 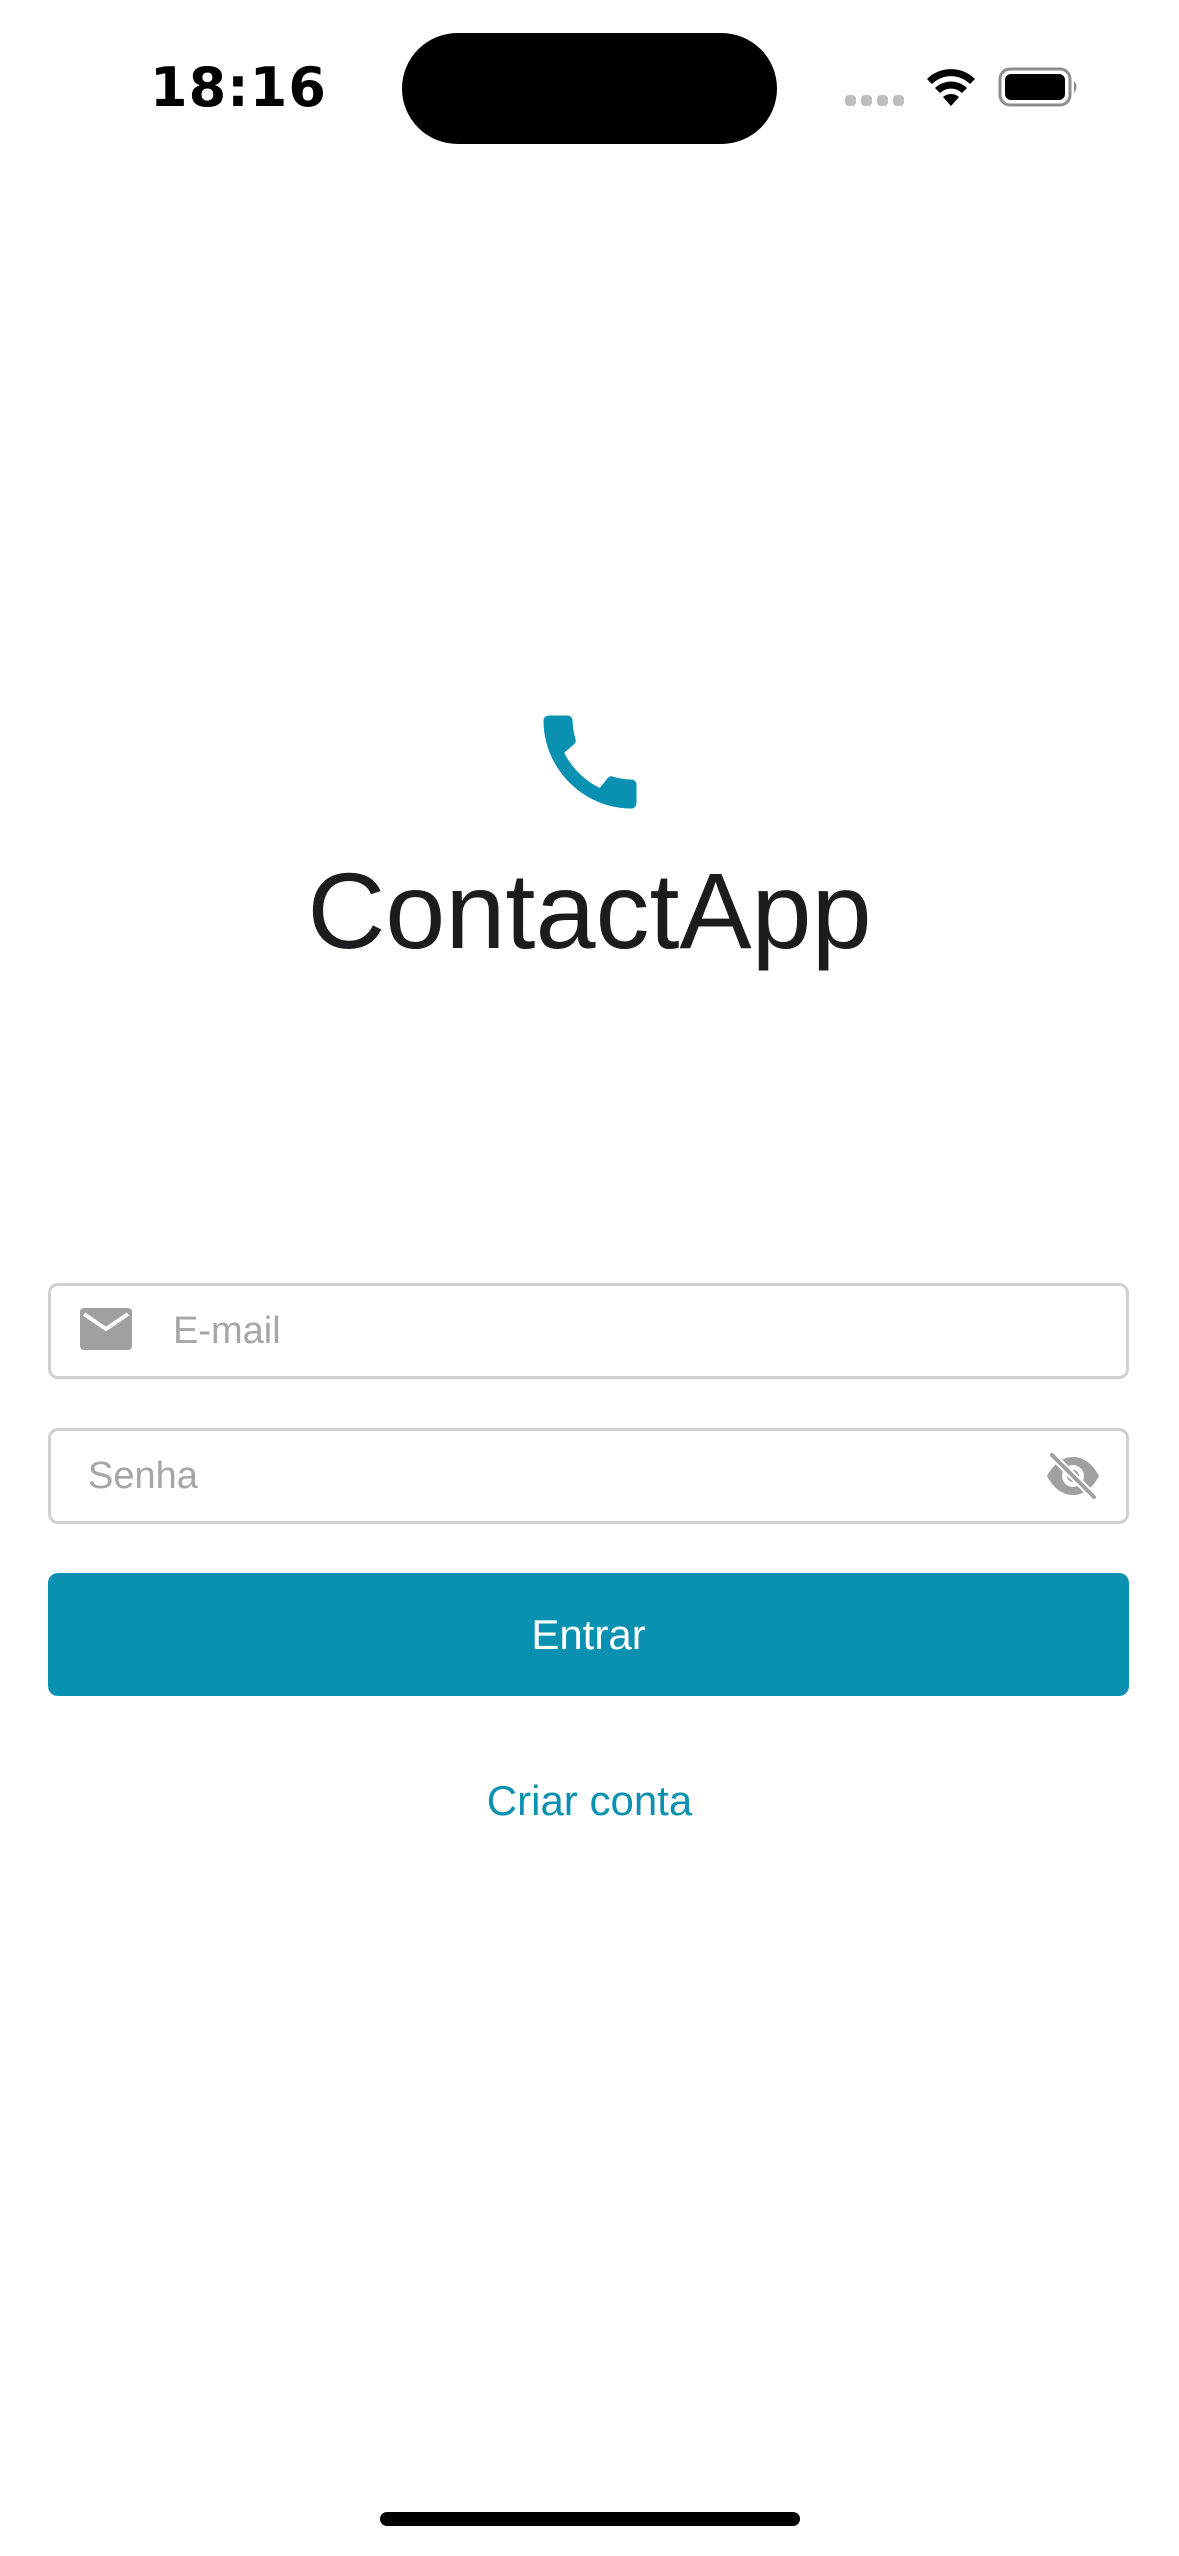 I want to click on create-account-link: Criar conta, so click(x=589, y=1801).